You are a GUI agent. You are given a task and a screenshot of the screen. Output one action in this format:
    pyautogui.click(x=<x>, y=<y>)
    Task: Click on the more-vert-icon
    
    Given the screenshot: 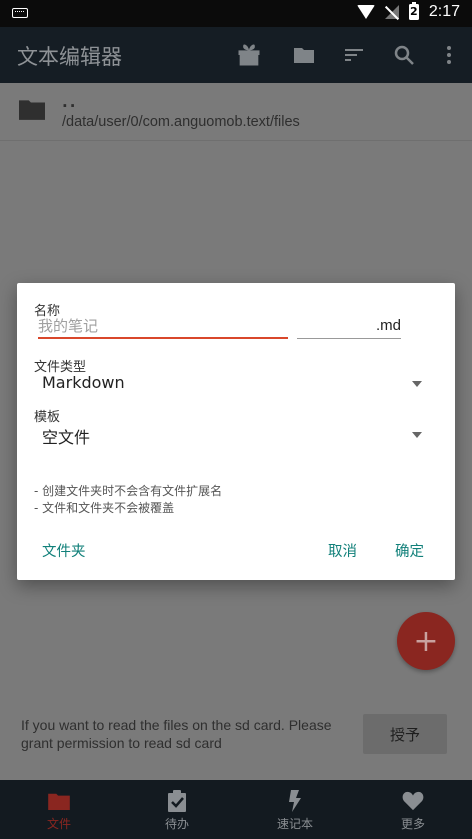 What is the action you would take?
    pyautogui.click(x=449, y=55)
    